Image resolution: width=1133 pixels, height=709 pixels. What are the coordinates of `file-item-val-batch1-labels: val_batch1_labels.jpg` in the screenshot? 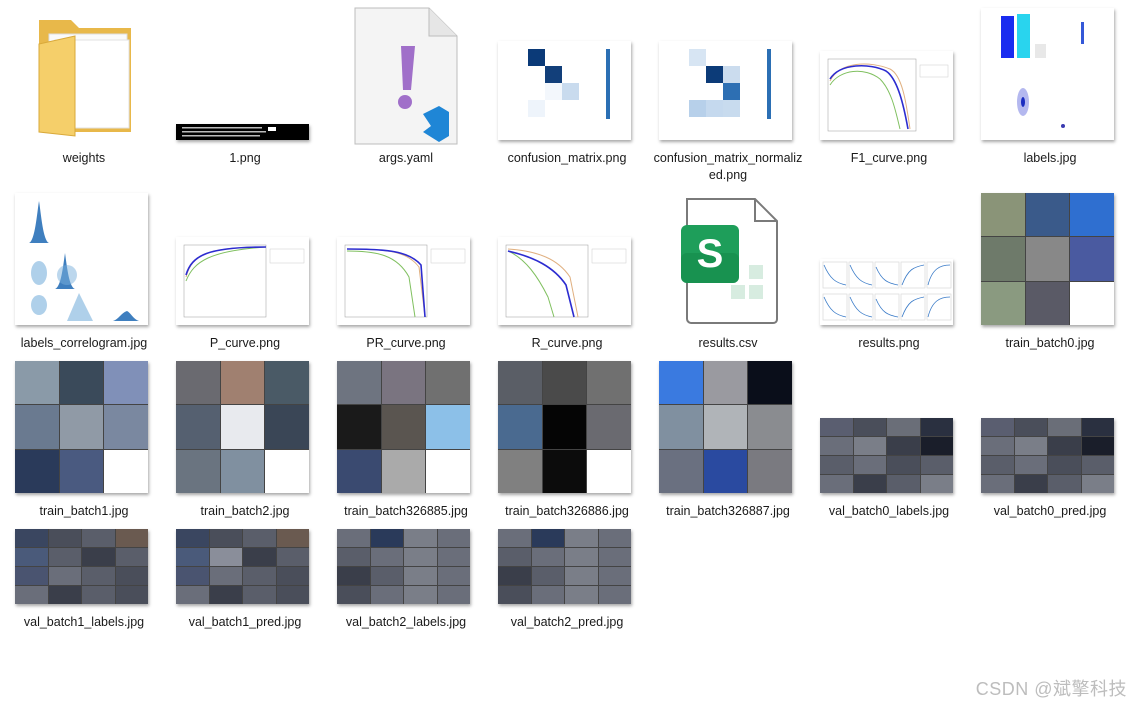 It's located at (84, 549).